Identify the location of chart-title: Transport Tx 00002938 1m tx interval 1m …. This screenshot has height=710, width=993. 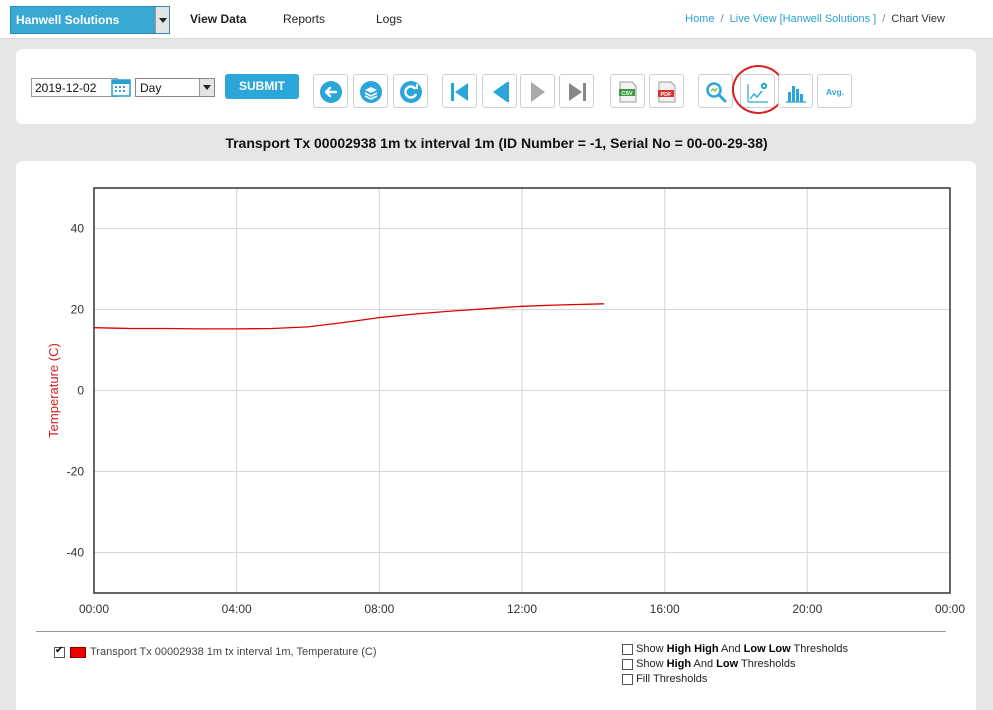
(496, 143).